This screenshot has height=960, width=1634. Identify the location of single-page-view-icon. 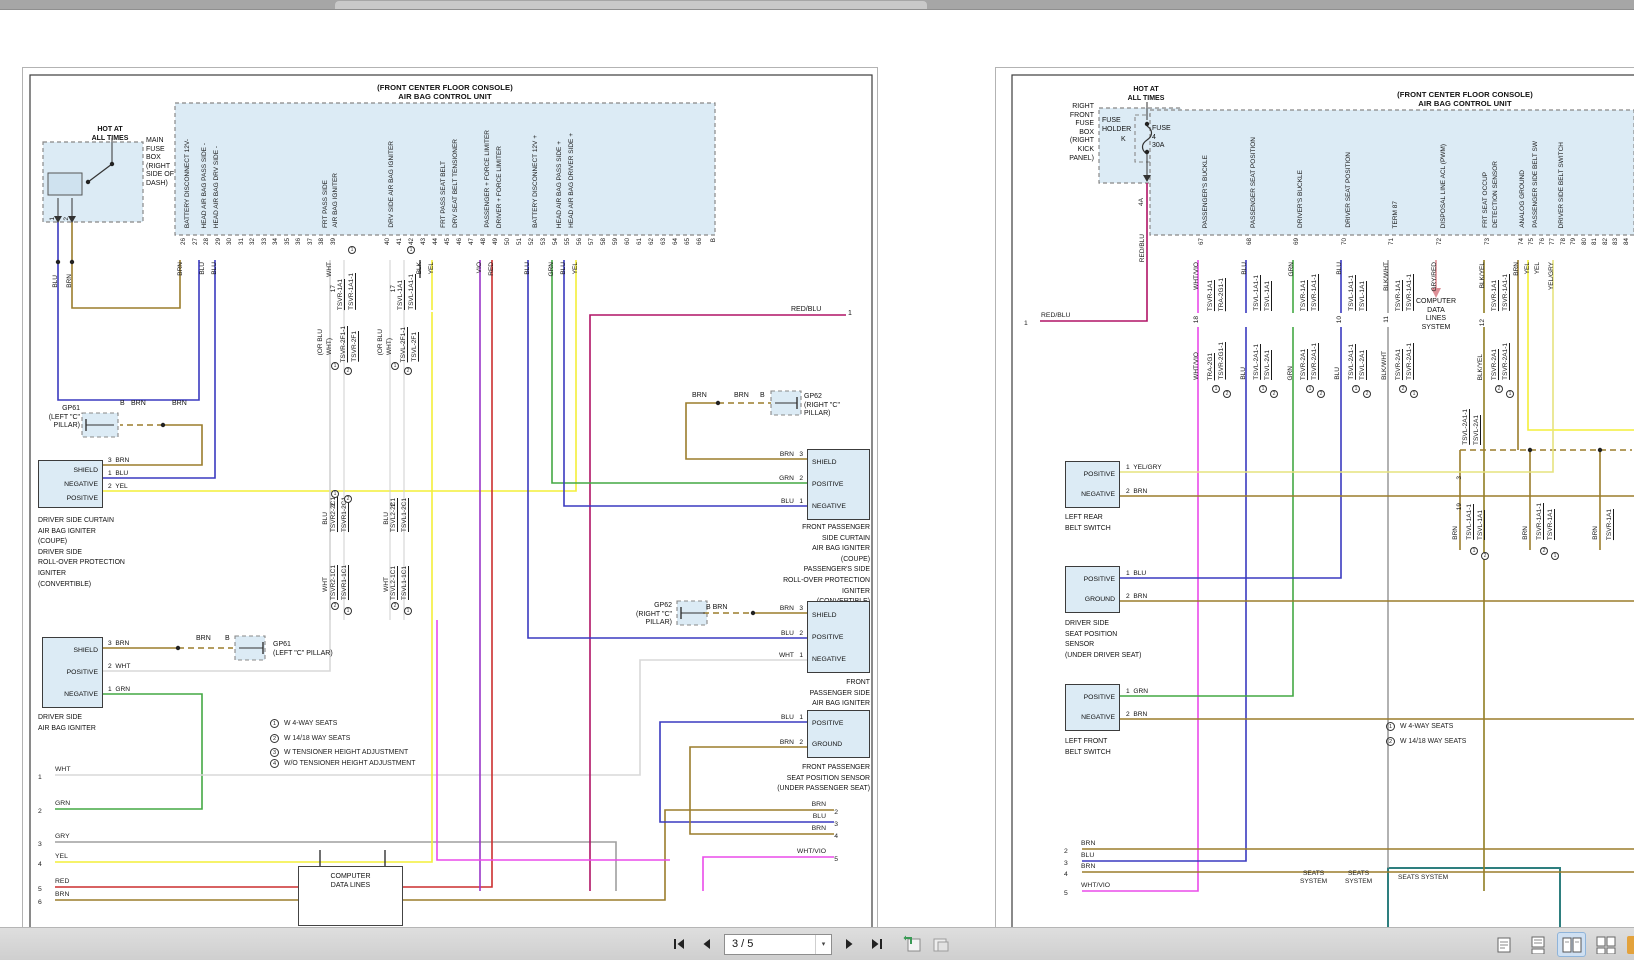
(1503, 944).